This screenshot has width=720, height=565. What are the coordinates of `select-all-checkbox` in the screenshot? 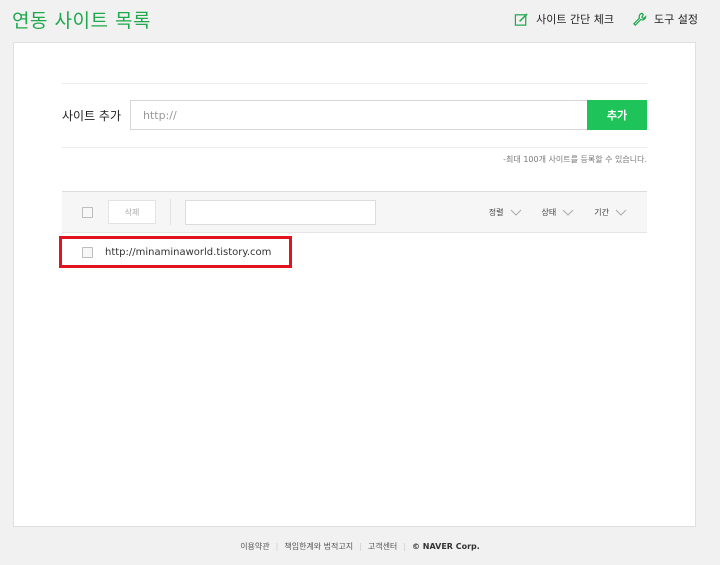 It's located at (87, 212).